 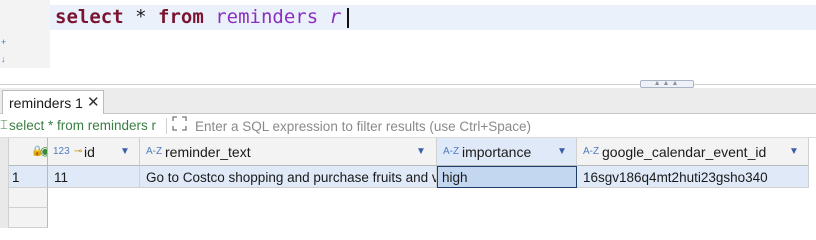 What do you see at coordinates (181, 17) in the screenshot?
I see `sql-keyword-from: from` at bounding box center [181, 17].